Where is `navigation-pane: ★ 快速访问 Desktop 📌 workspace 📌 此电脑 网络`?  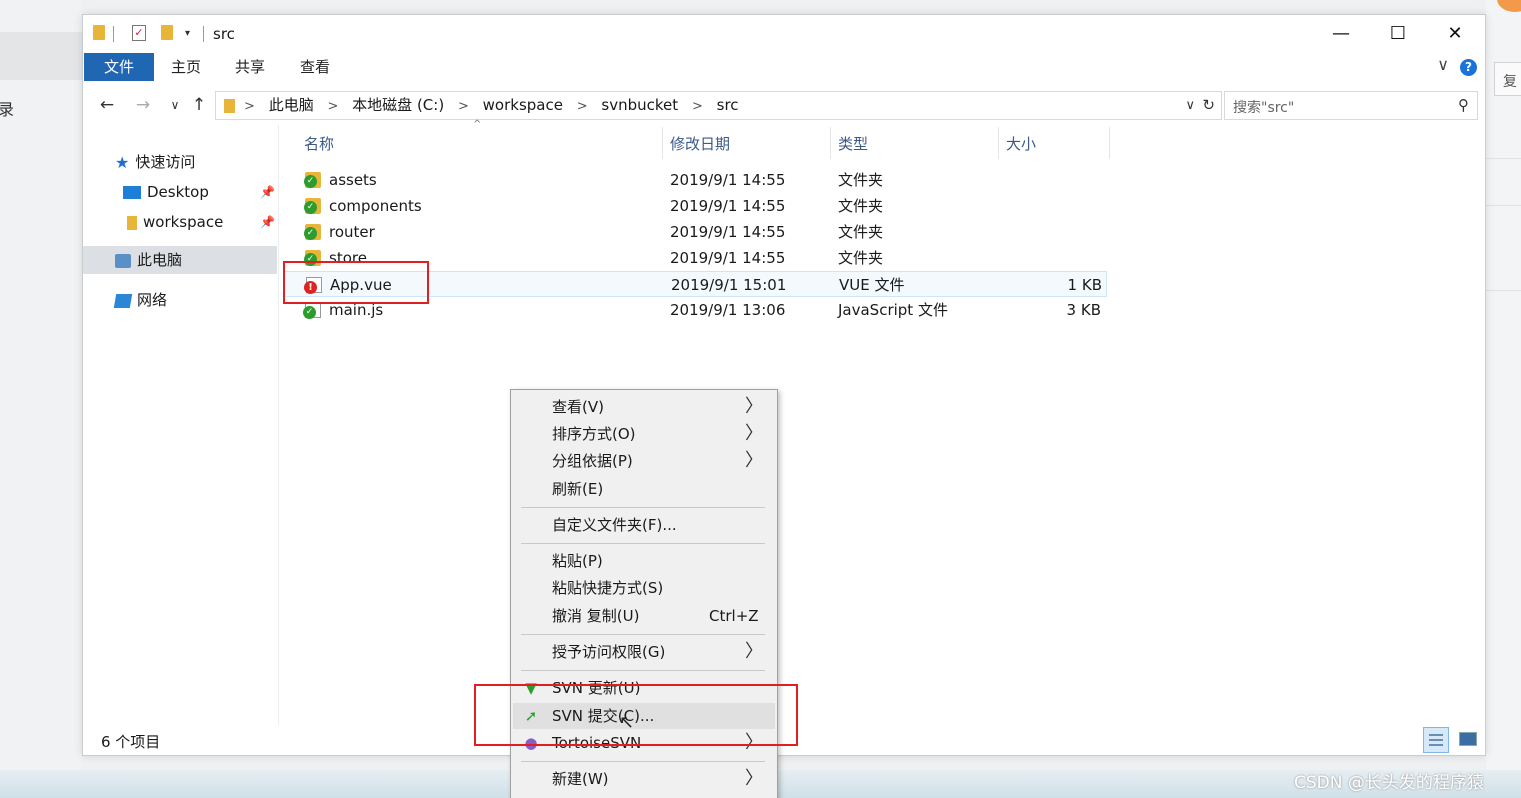
navigation-pane: ★ 快速访问 Desktop 📌 workspace 📌 此电脑 网络 is located at coordinates (181, 425).